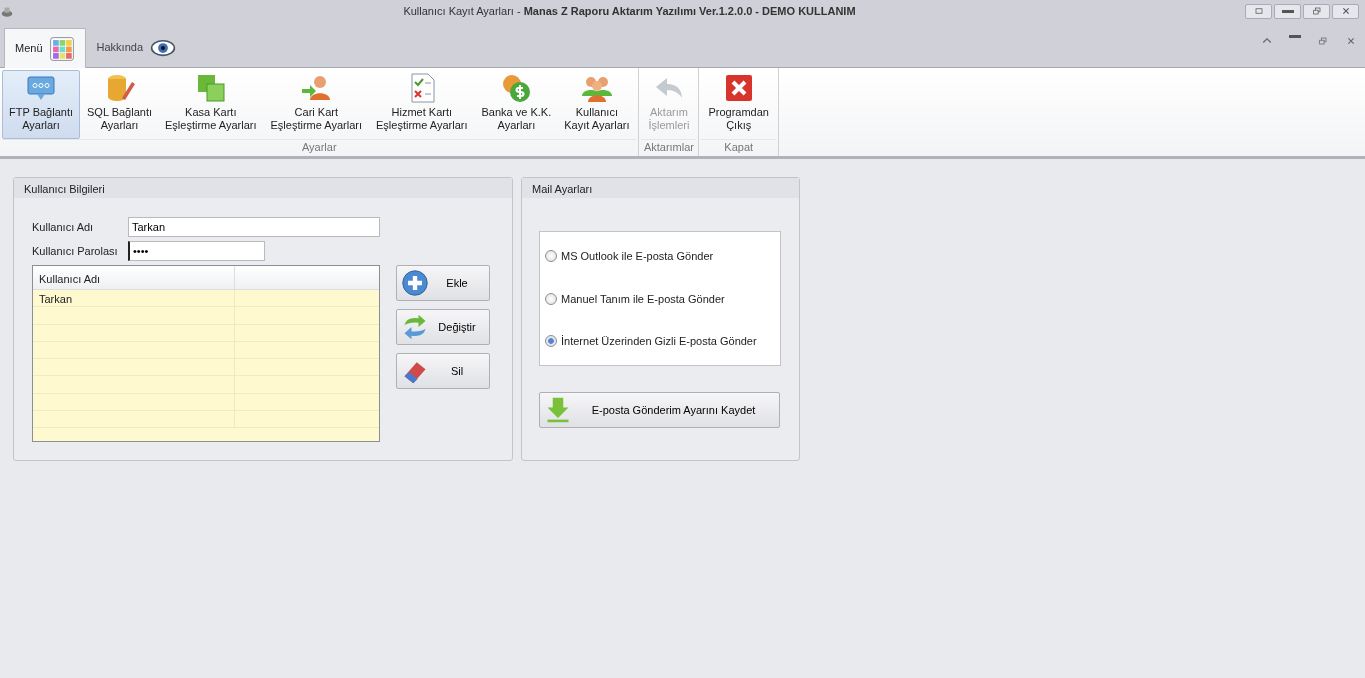 The height and width of the screenshot is (678, 1365). I want to click on action-button: Sil, so click(443, 371).